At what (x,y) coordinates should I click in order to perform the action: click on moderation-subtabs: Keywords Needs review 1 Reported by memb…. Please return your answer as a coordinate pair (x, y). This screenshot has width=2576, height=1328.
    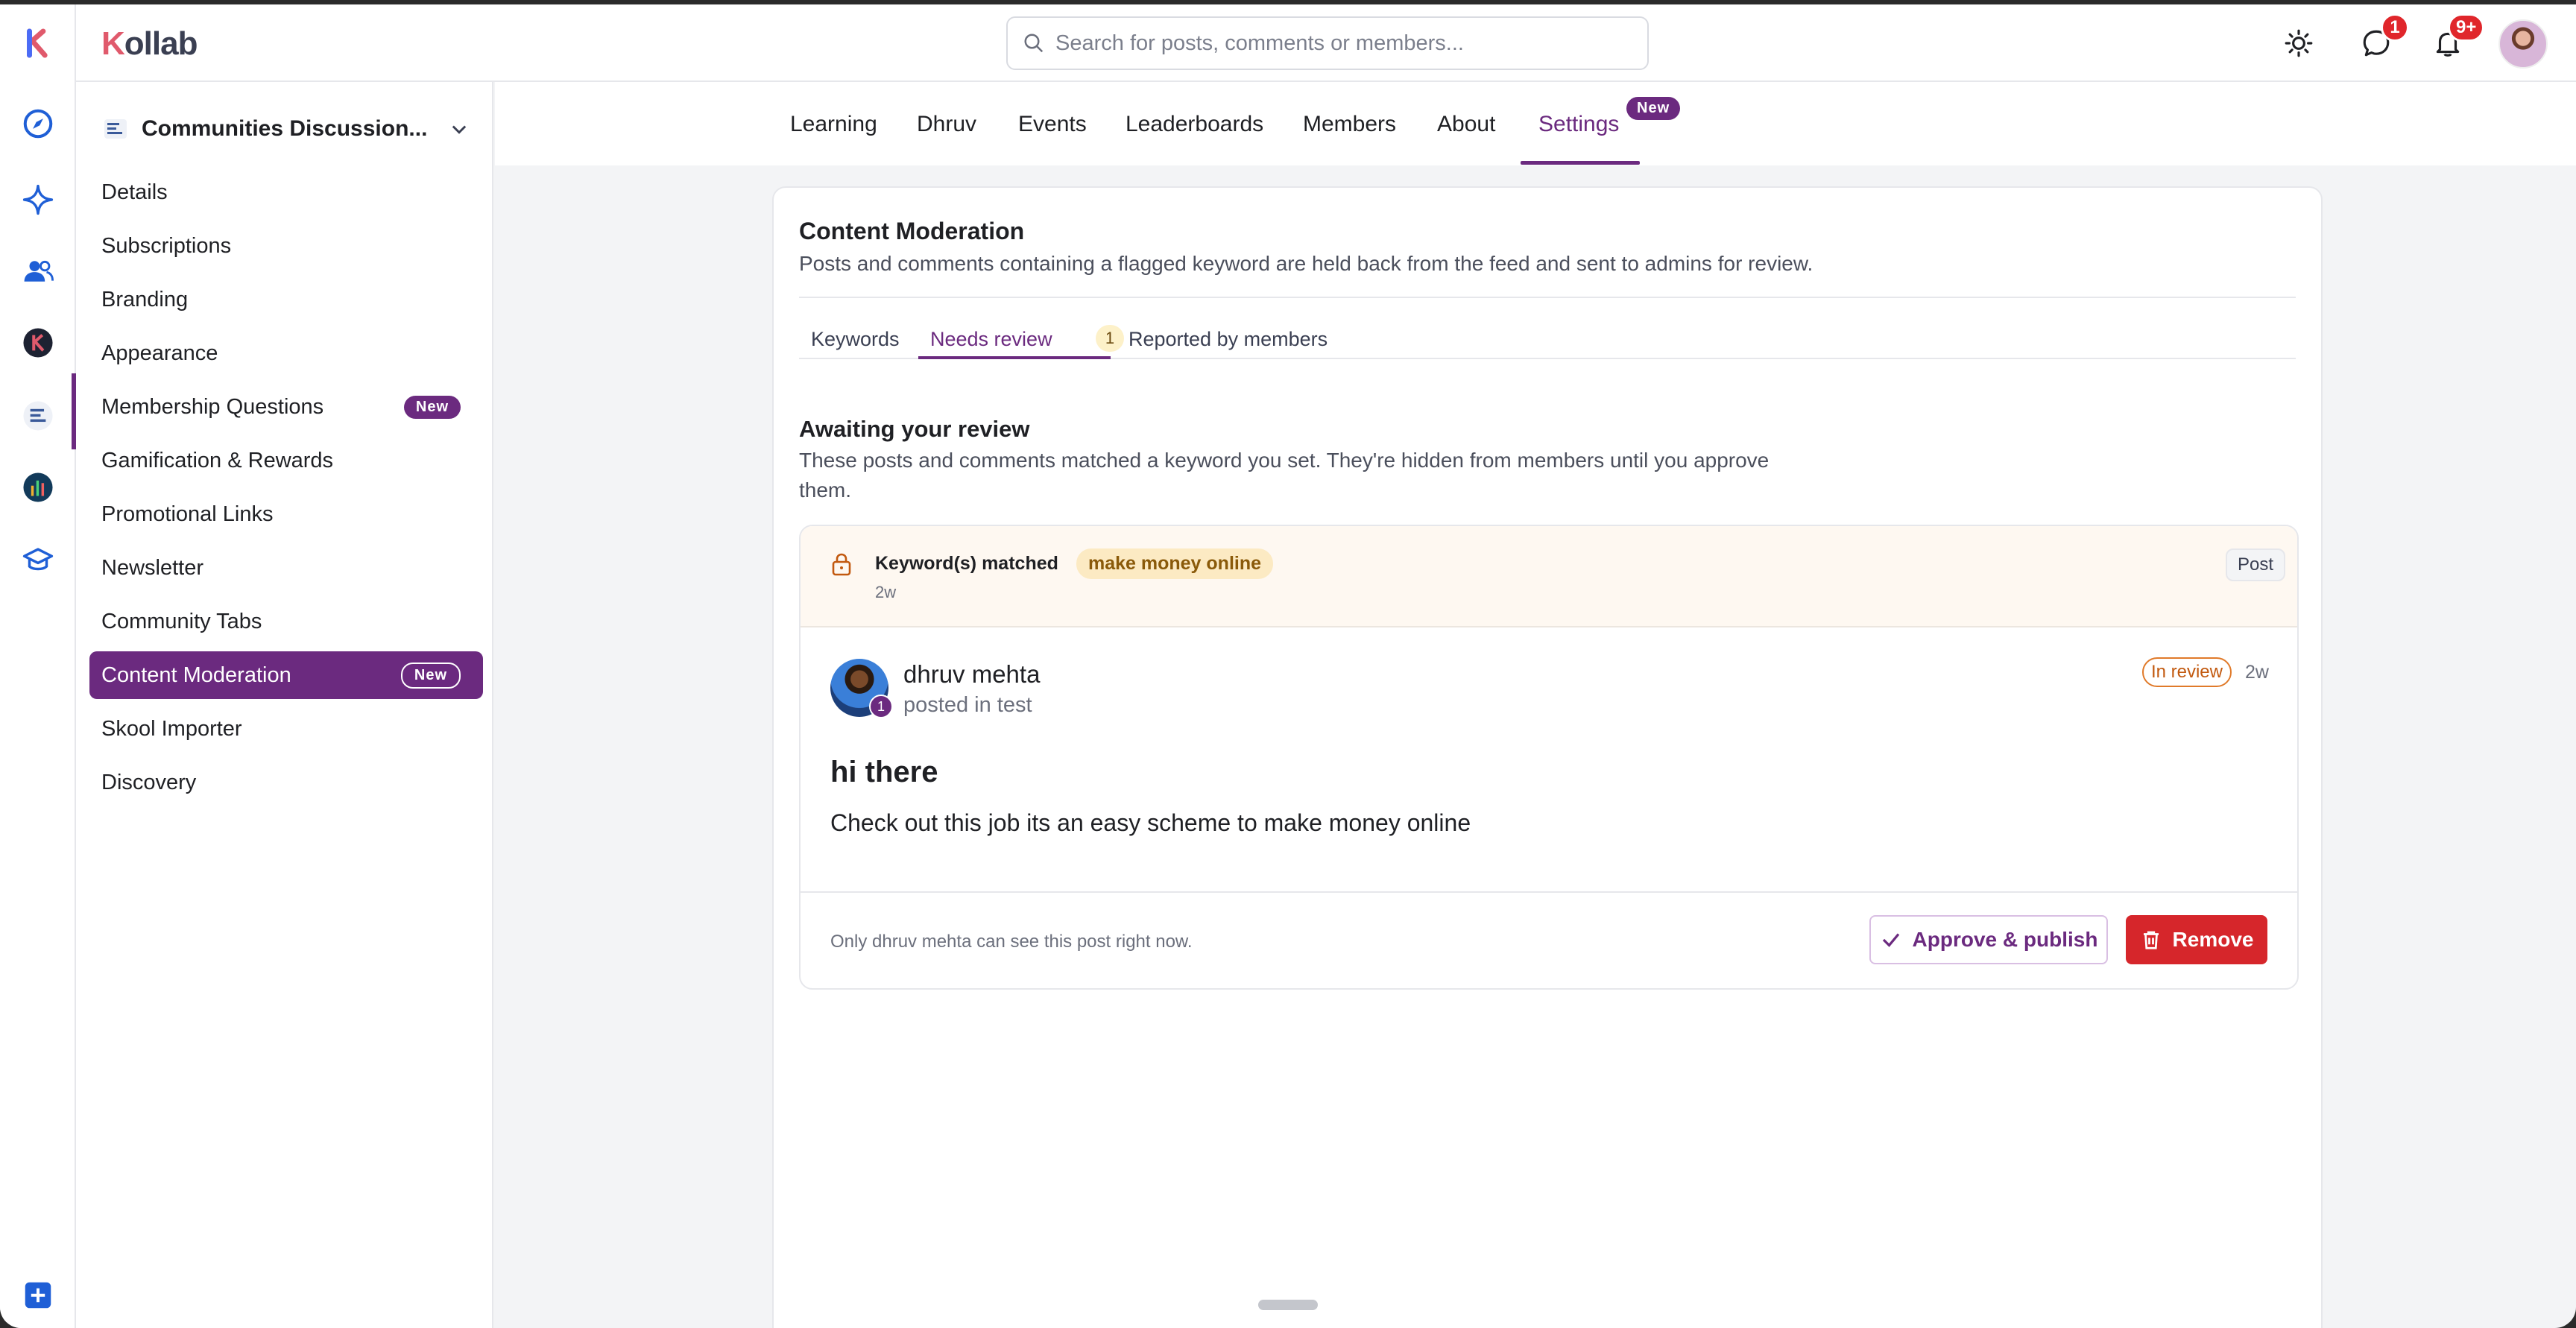
    Looking at the image, I should click on (1547, 340).